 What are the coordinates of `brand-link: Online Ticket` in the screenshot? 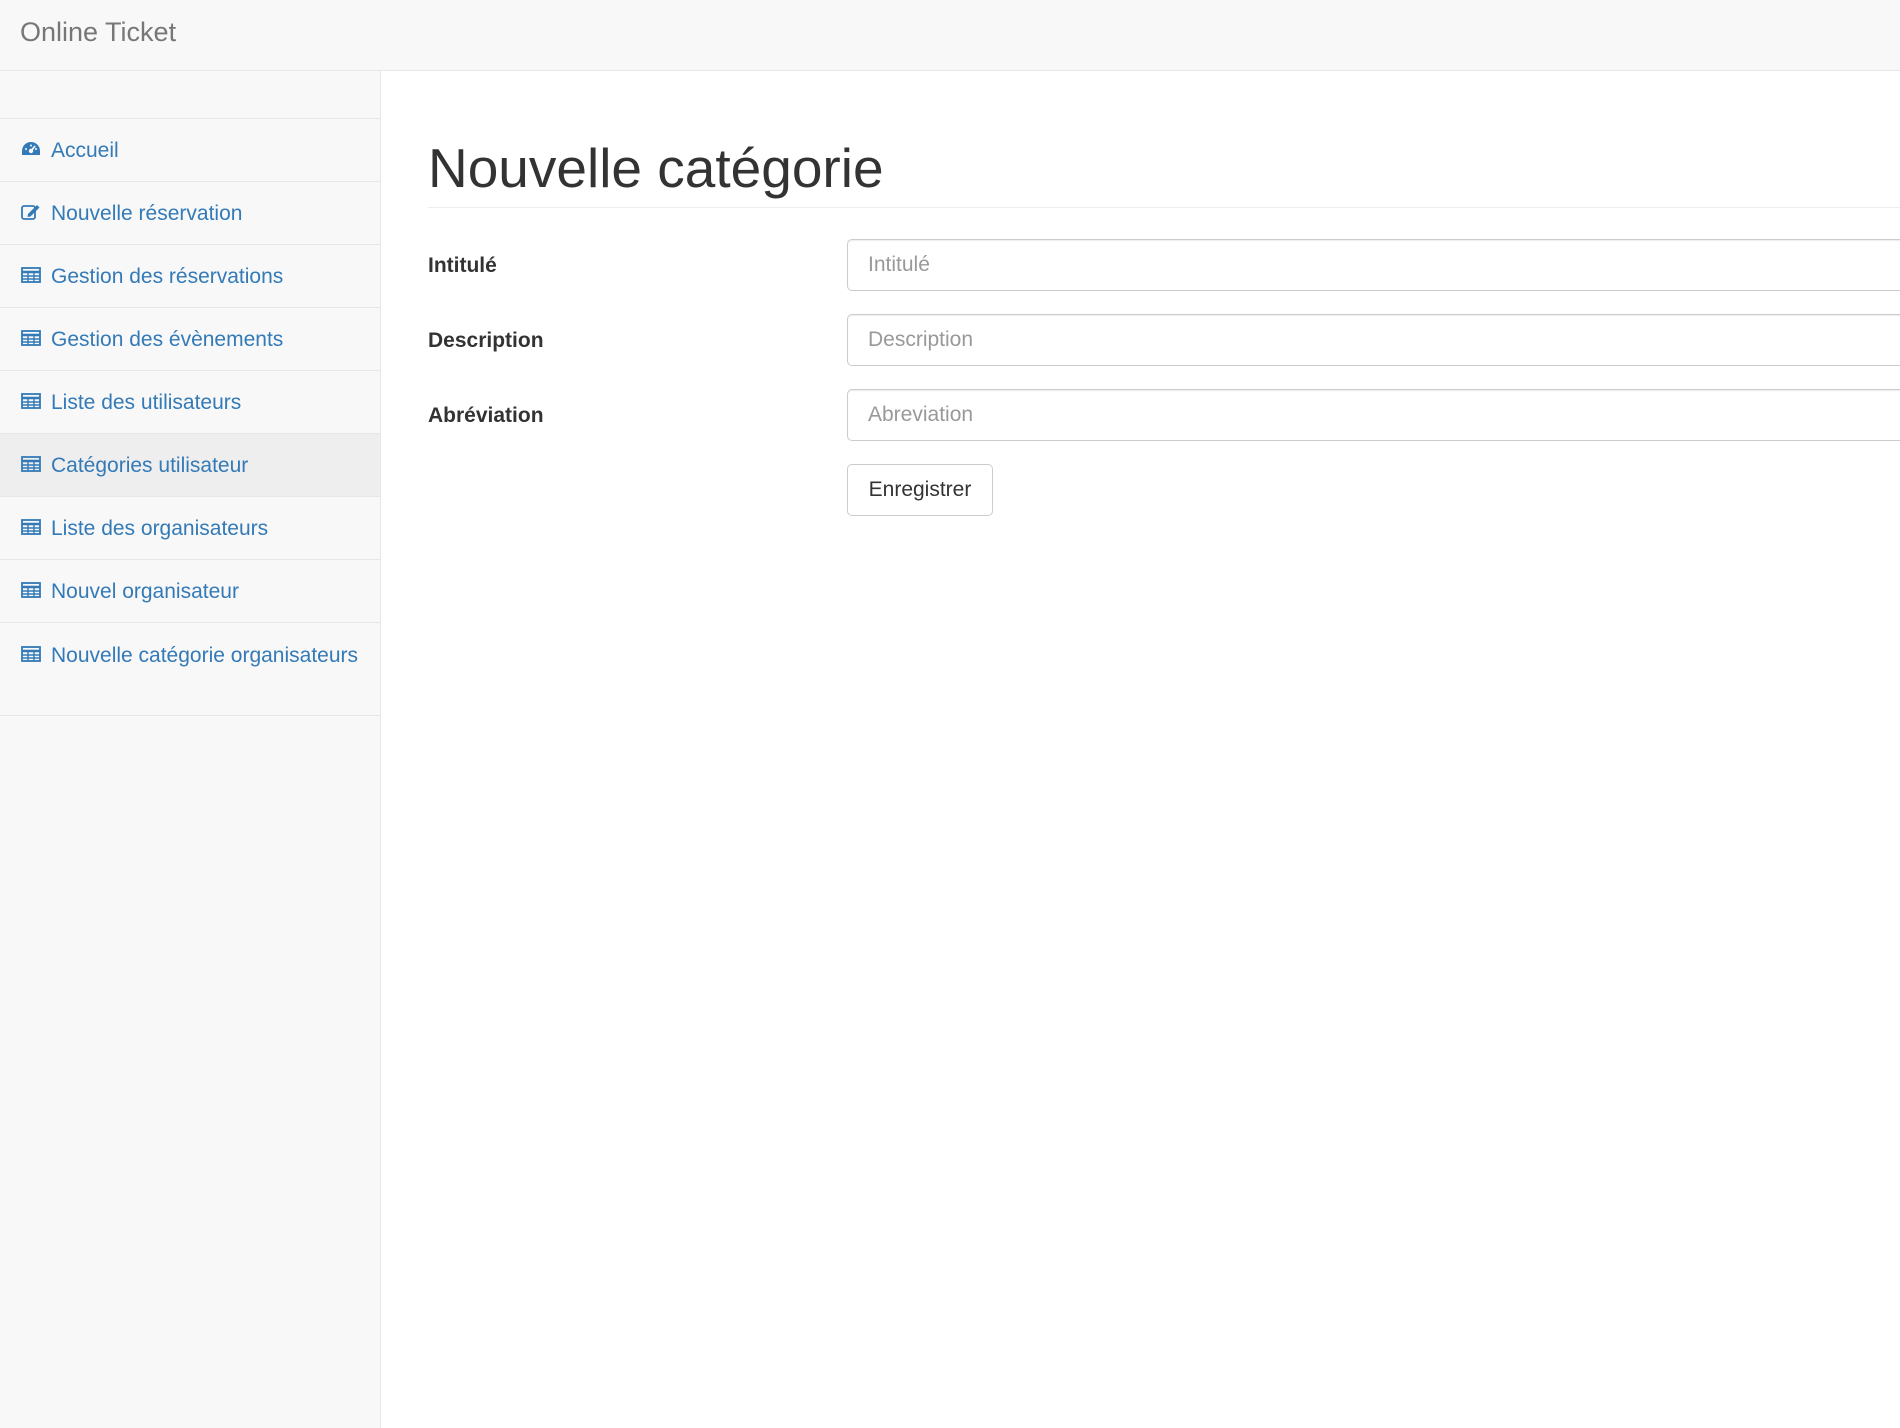 It's located at (98, 32).